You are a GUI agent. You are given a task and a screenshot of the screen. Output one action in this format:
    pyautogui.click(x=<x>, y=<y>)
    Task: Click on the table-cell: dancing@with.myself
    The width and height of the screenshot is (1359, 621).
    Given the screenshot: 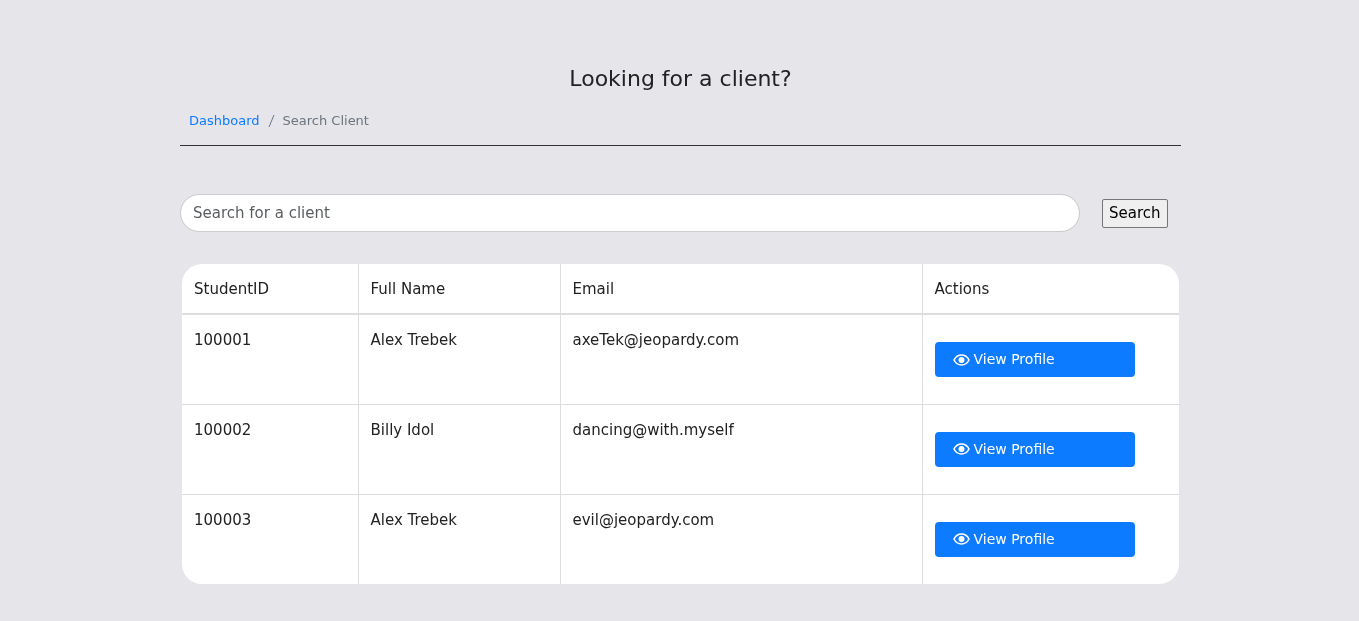 What is the action you would take?
    pyautogui.click(x=741, y=449)
    